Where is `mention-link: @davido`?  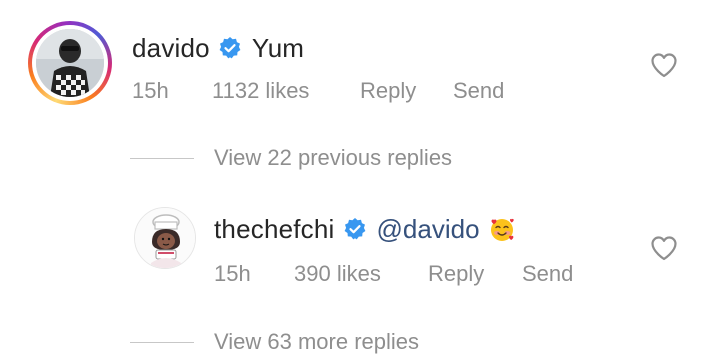 mention-link: @davido is located at coordinates (428, 229).